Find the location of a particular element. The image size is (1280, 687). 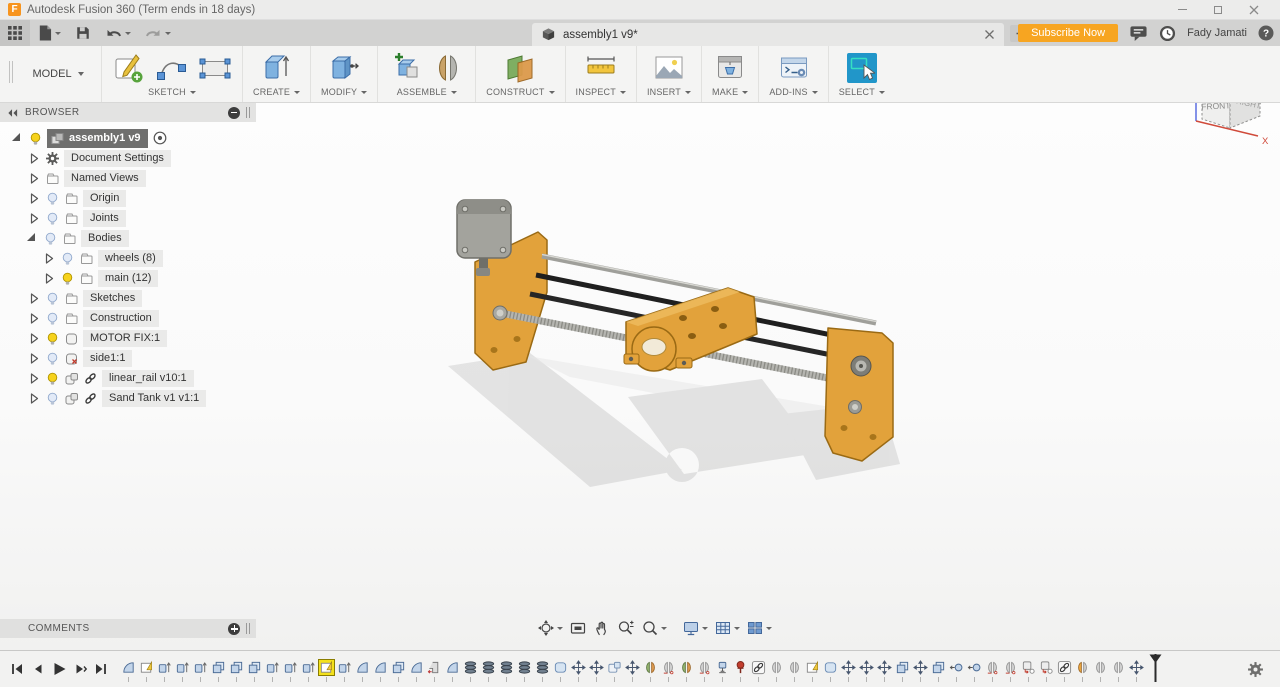

view-cube: TOP FRONT RIGHT Z X is located at coordinates (1230, 128).